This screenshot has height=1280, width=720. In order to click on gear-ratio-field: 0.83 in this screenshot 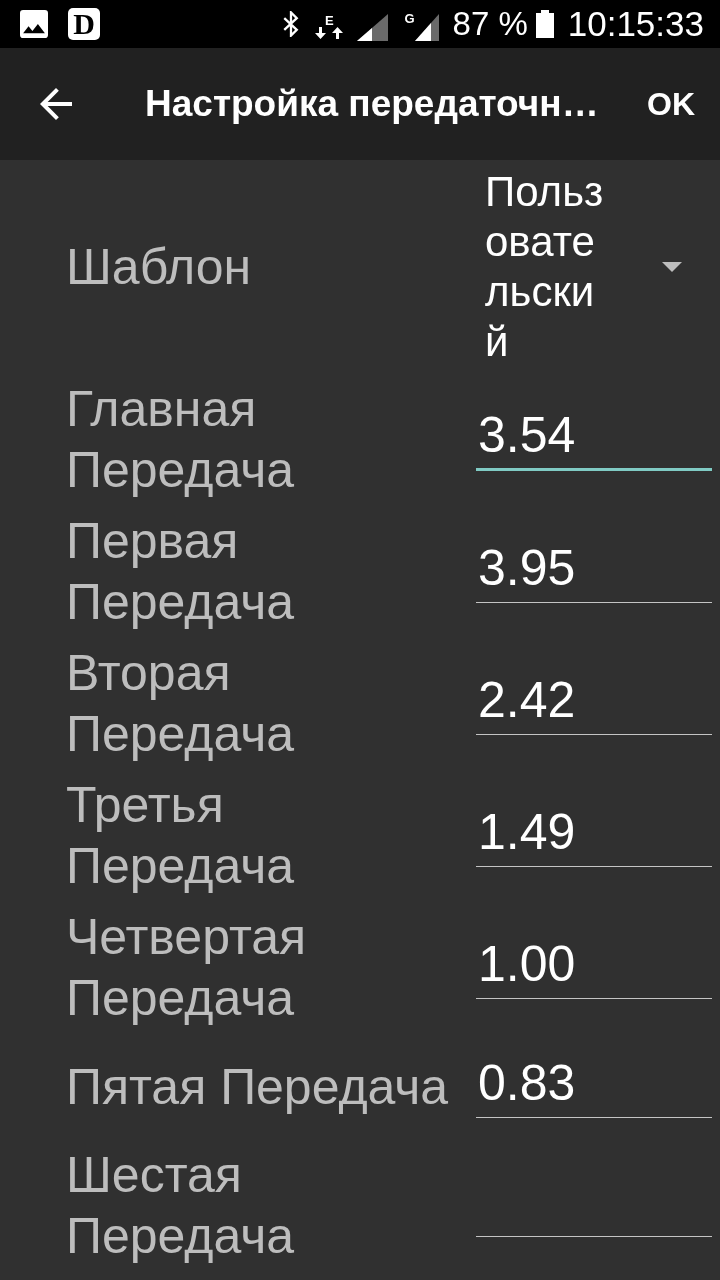, I will do `click(594, 1081)`.